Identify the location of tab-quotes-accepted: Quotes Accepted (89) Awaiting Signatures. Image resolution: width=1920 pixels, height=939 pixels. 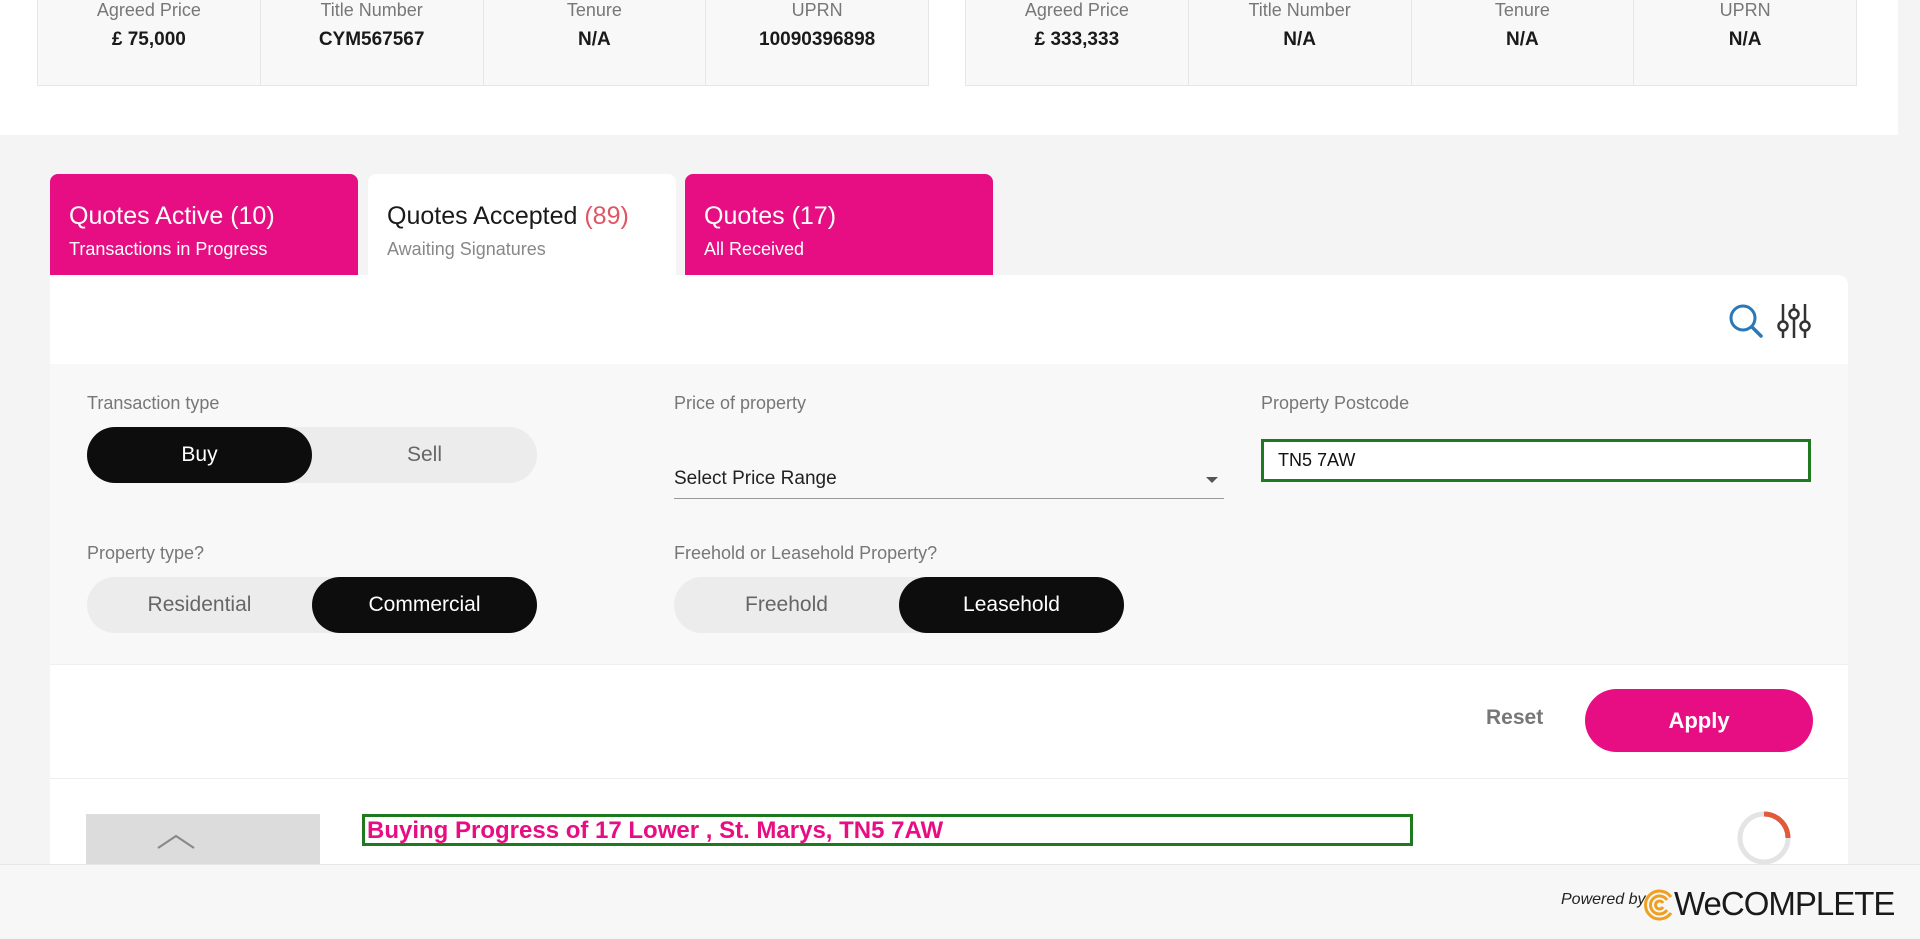
(522, 224).